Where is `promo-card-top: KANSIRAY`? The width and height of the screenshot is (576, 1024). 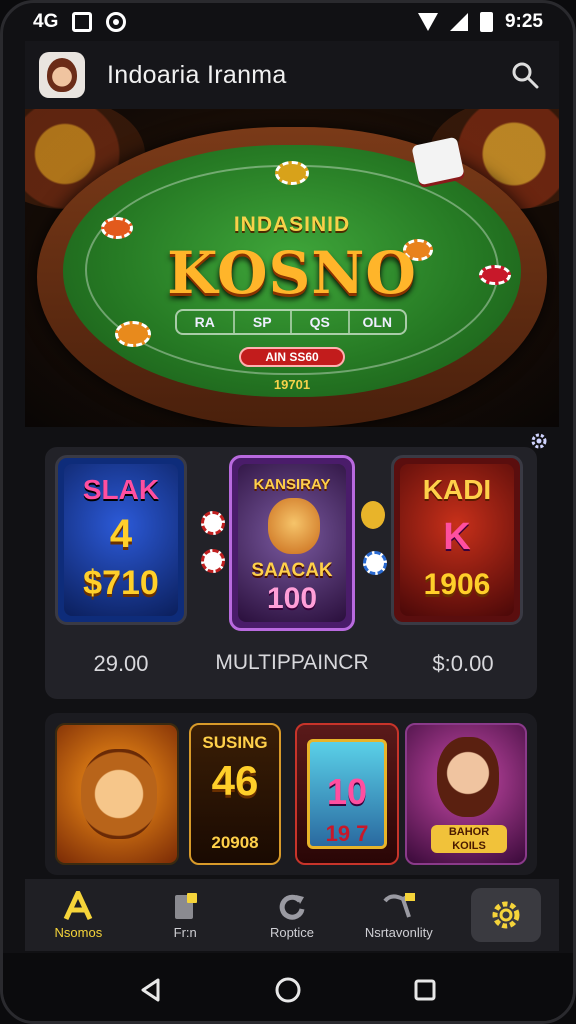
promo-card-top: KANSIRAY is located at coordinates (292, 484).